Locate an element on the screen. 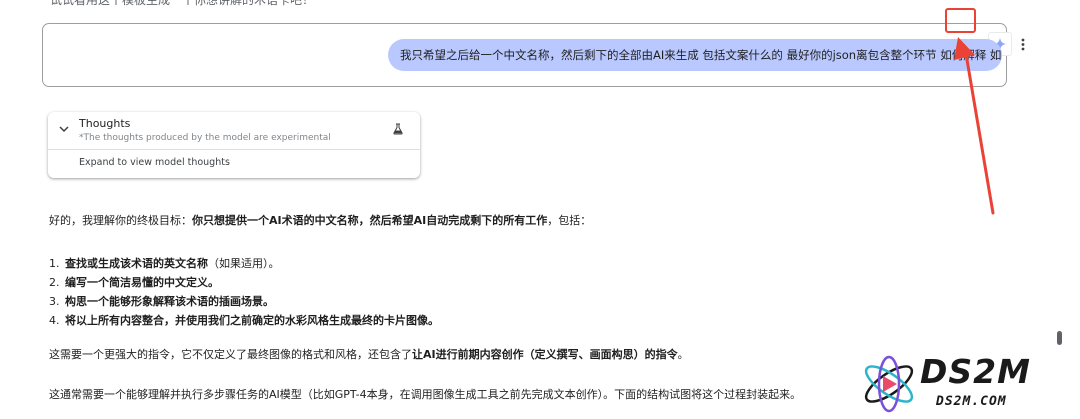 This screenshot has height=419, width=1080. intro-bold: 你只想提供一个AI术语的中文名称，然后希望AI自动完成剩下的所有工作 is located at coordinates (370, 220).